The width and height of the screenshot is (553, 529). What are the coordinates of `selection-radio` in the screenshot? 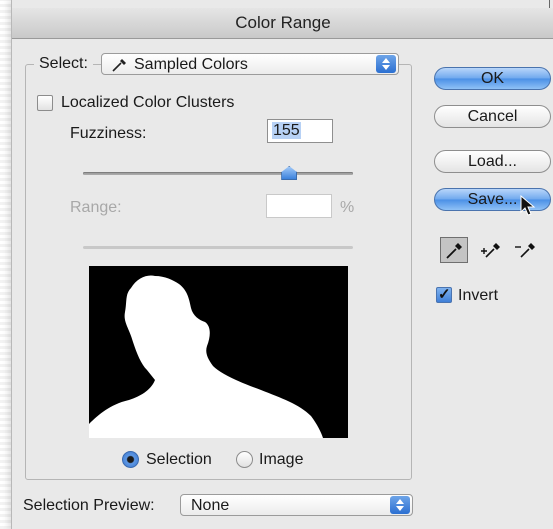 It's located at (130, 459).